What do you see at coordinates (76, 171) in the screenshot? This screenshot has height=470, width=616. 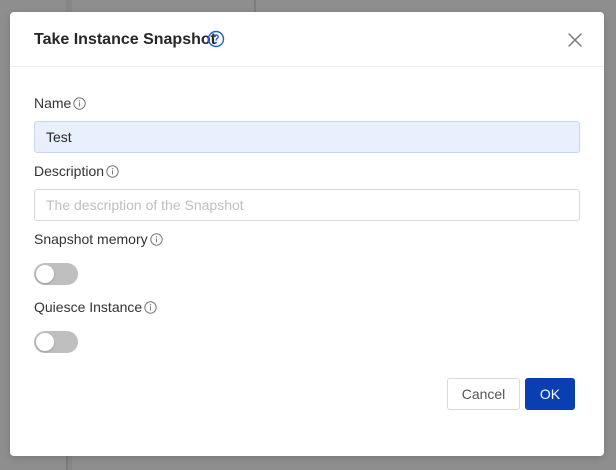 I see `description-label: Description` at bounding box center [76, 171].